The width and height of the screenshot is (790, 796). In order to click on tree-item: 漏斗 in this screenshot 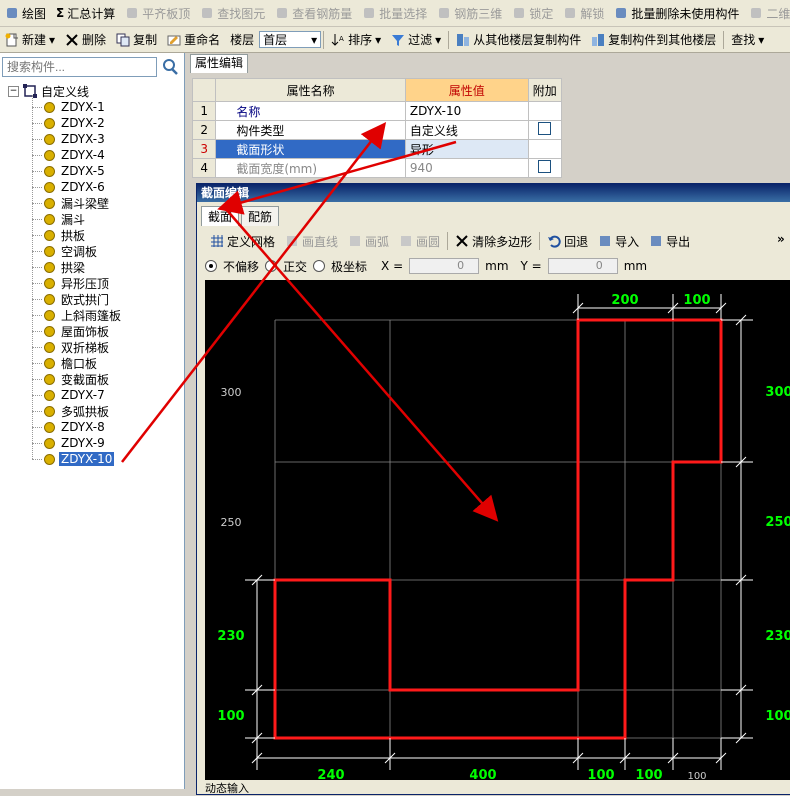, I will do `click(59, 219)`.